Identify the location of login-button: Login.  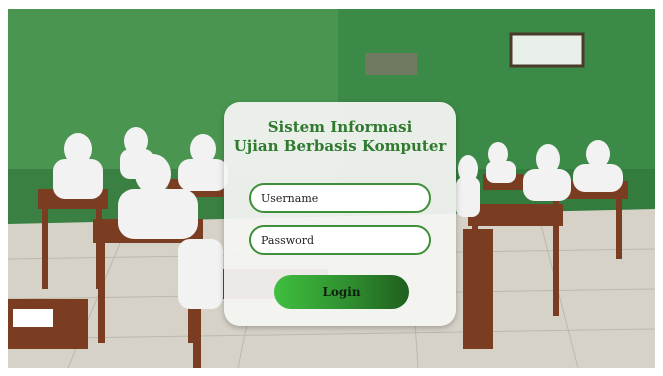
(341, 292).